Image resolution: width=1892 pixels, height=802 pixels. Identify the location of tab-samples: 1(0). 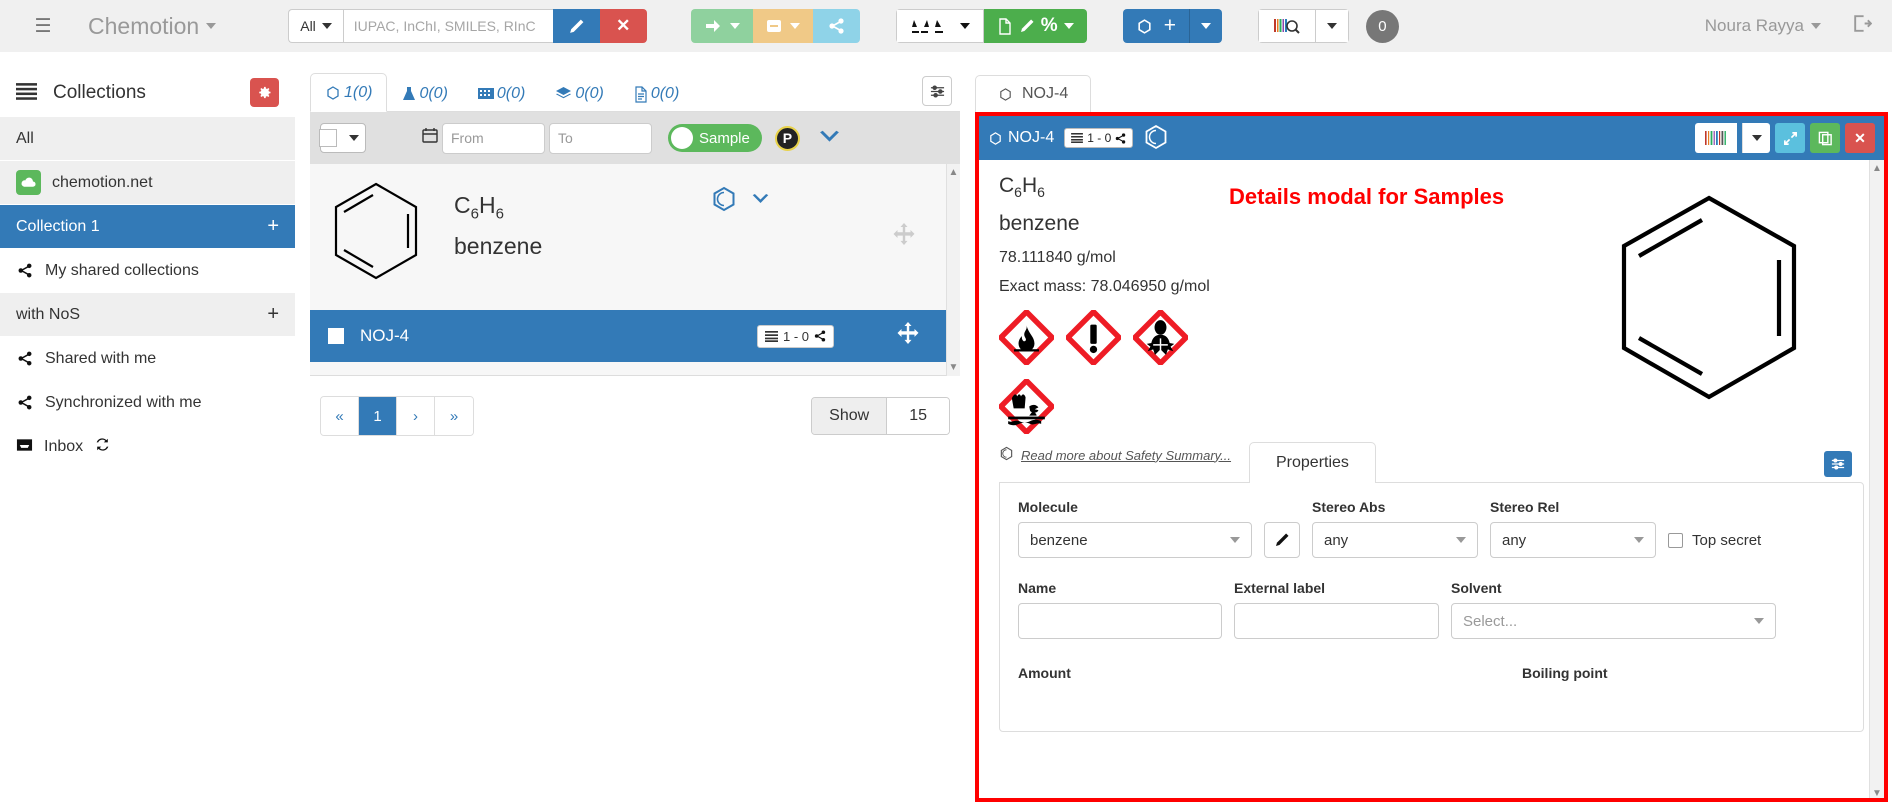
(349, 92).